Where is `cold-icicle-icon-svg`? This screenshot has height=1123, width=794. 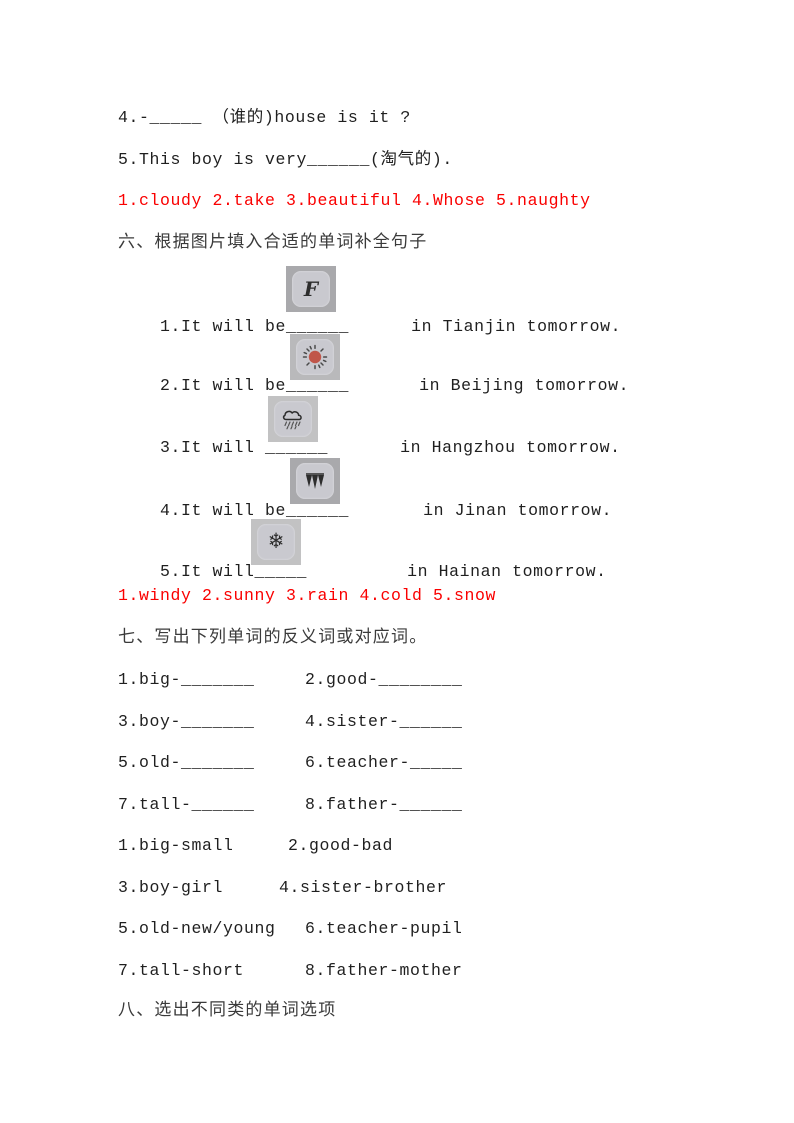
cold-icicle-icon-svg is located at coordinates (315, 481).